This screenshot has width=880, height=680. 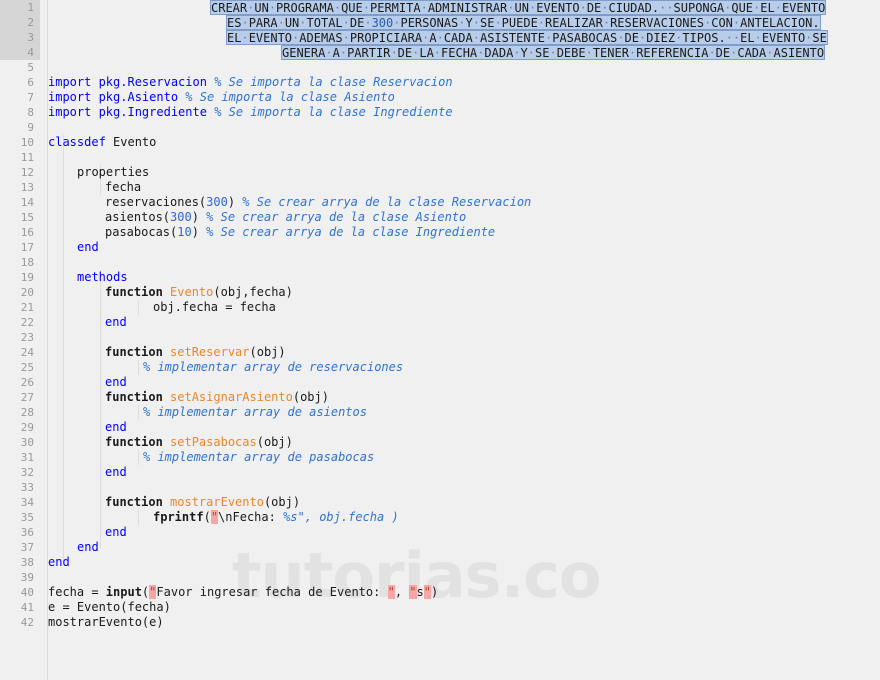 I want to click on line-number: 40, so click(x=27, y=592).